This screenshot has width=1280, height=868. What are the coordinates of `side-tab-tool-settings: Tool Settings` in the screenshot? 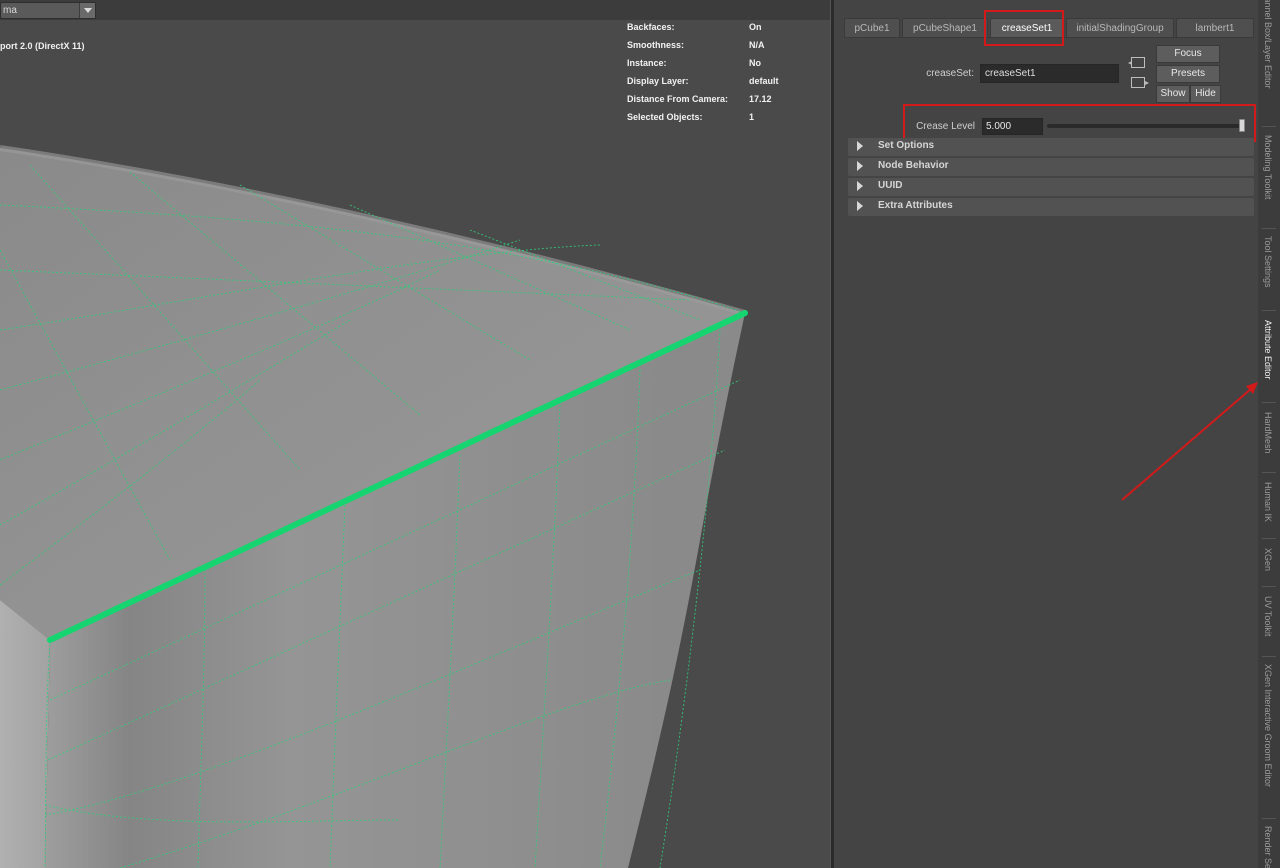 It's located at (1269, 271).